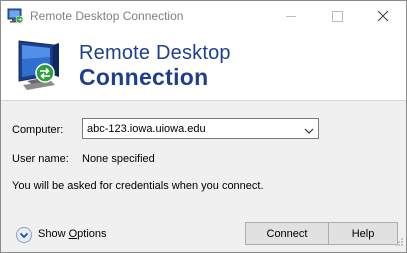 The image size is (407, 253). What do you see at coordinates (309, 131) in the screenshot?
I see `chevron-down-icon` at bounding box center [309, 131].